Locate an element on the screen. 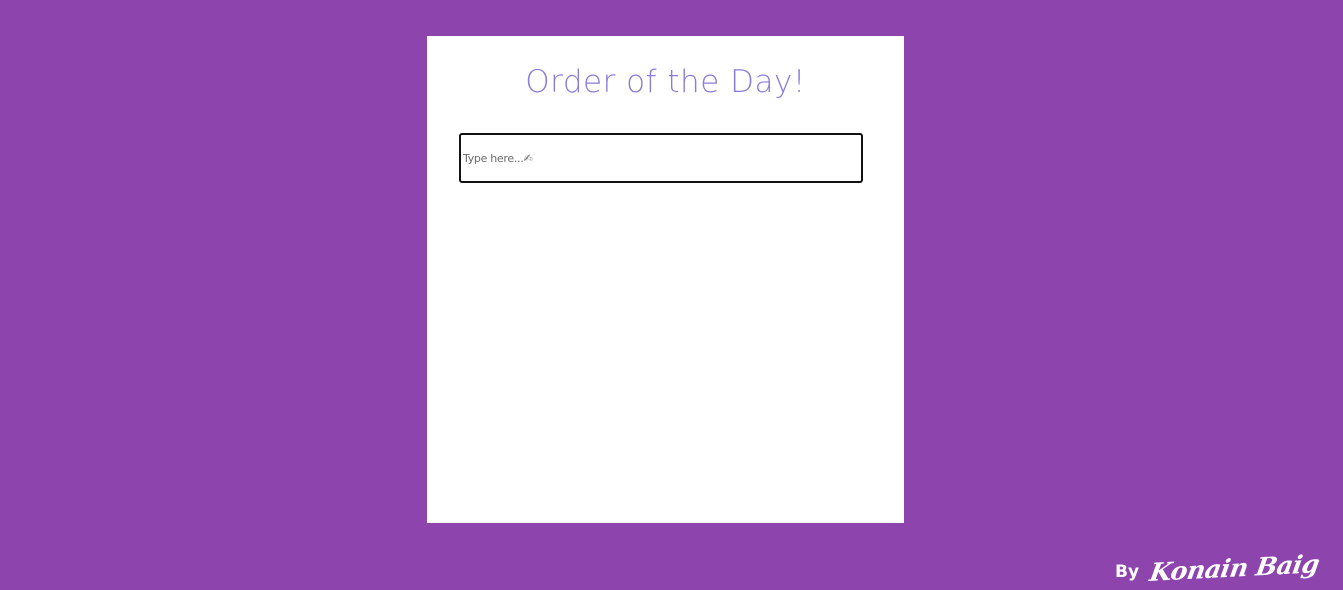 This screenshot has height=590, width=1343. author-signature: Konain Baig is located at coordinates (1234, 568).